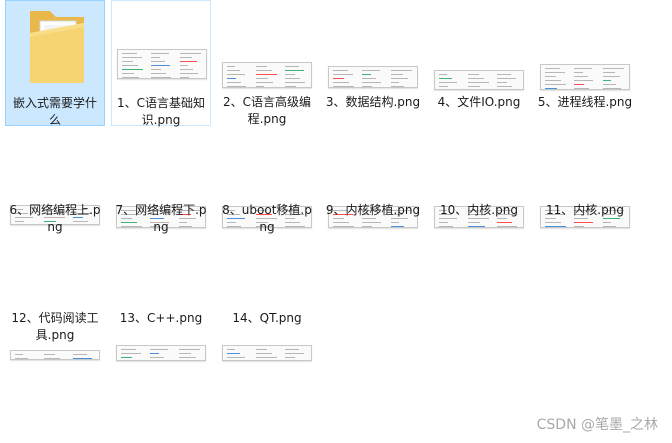 The height and width of the screenshot is (443, 672). Describe the element at coordinates (597, 425) in the screenshot. I see `csdn-watermark: CSDN @笔墨_之林` at that location.